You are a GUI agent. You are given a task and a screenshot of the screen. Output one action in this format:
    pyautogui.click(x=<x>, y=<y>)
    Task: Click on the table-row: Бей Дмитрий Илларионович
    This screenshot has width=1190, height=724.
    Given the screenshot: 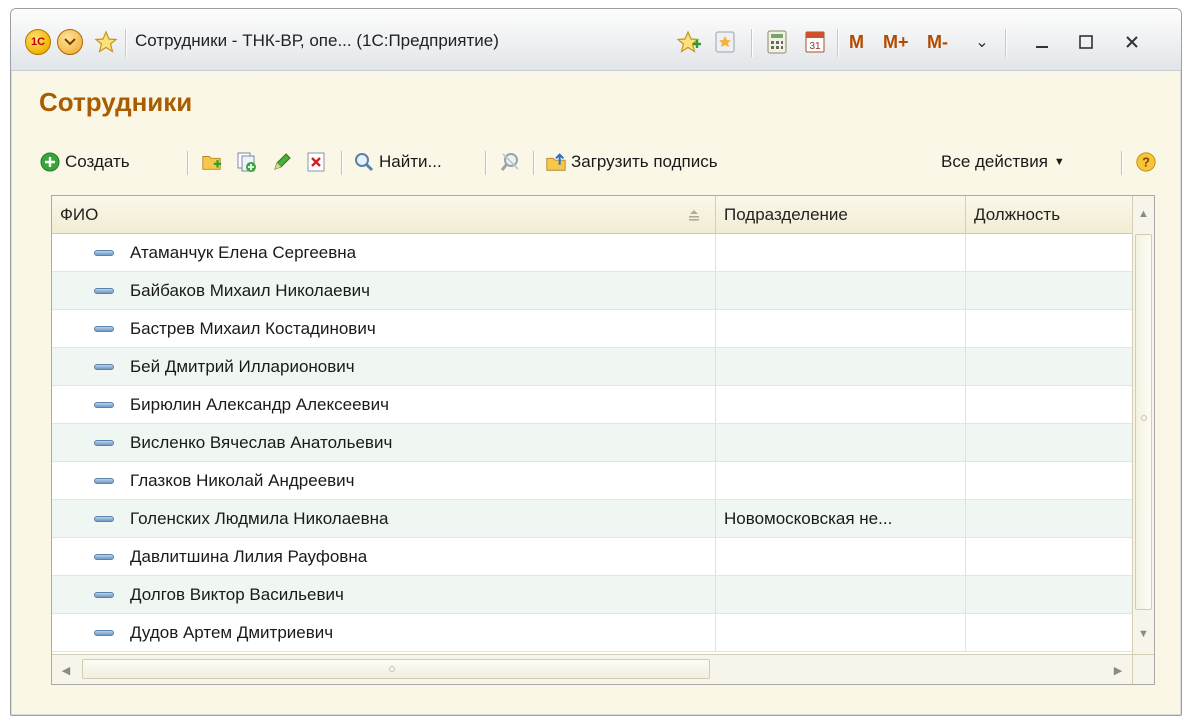 What is the action you would take?
    pyautogui.click(x=593, y=367)
    